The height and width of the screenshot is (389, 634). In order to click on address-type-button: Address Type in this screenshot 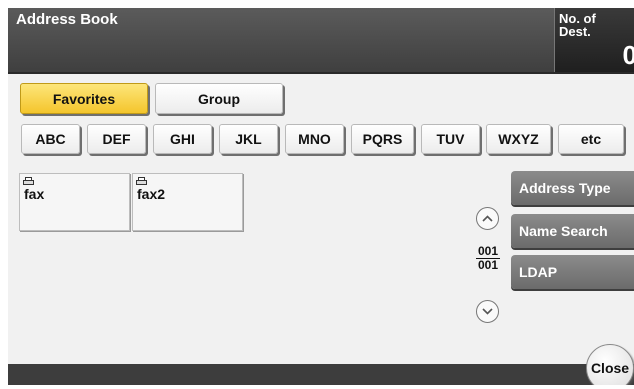, I will do `click(572, 188)`.